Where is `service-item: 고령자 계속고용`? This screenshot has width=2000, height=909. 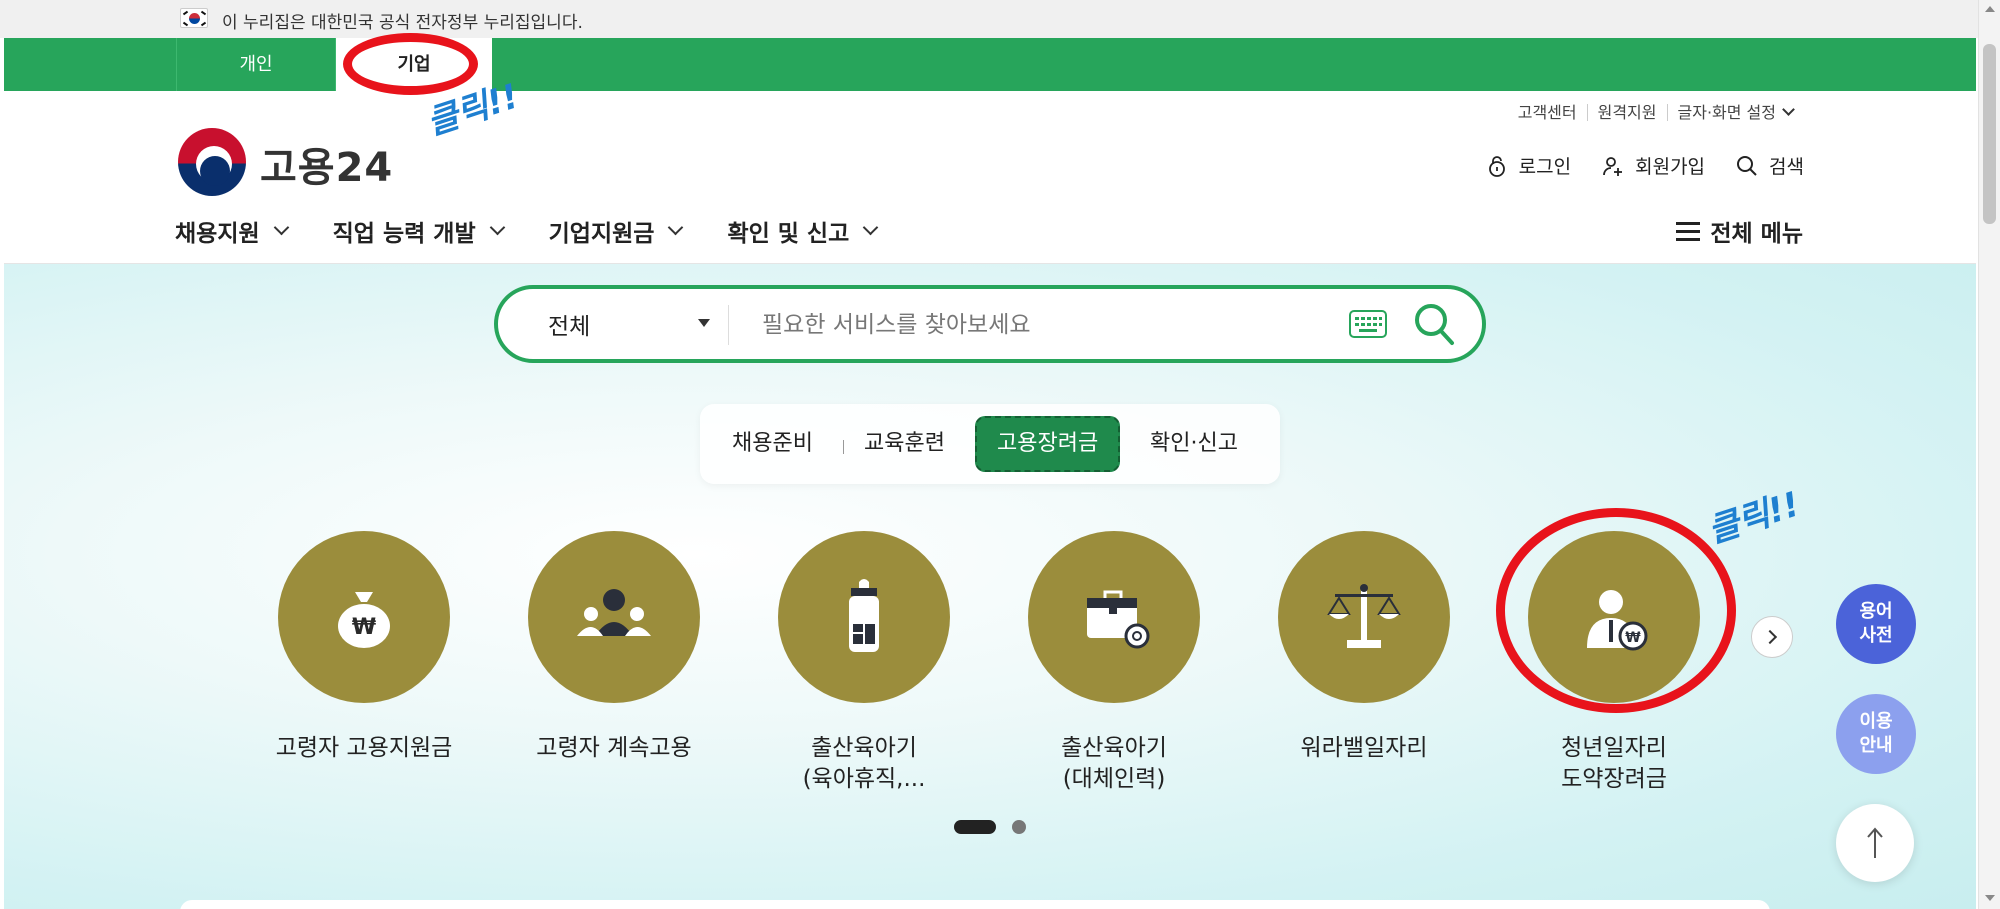 service-item: 고령자 계속고용 is located at coordinates (614, 647).